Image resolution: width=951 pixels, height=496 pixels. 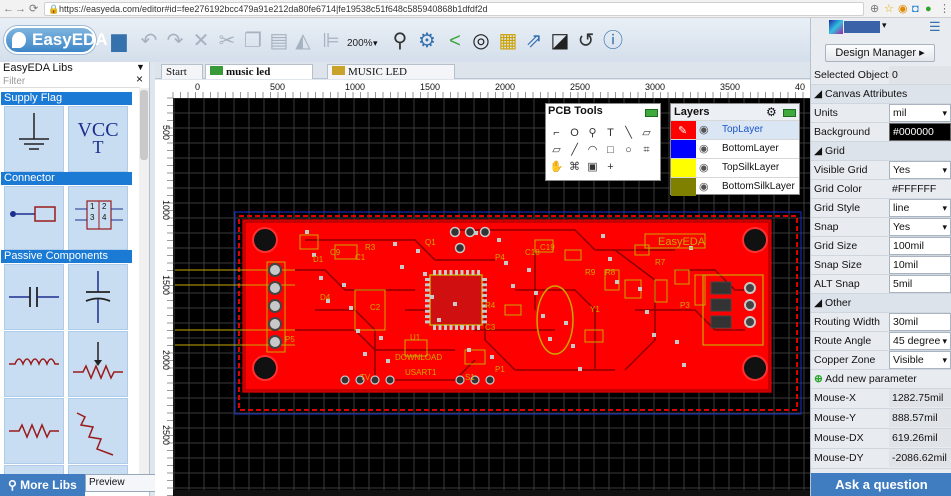 What do you see at coordinates (175, 41) in the screenshot?
I see `redo-icon: ↷` at bounding box center [175, 41].